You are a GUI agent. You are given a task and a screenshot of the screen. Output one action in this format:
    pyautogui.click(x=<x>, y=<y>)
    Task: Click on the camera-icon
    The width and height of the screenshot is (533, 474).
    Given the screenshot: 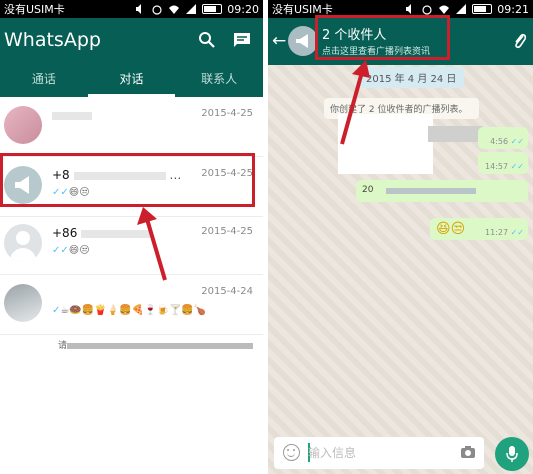 What is the action you would take?
    pyautogui.click(x=468, y=452)
    